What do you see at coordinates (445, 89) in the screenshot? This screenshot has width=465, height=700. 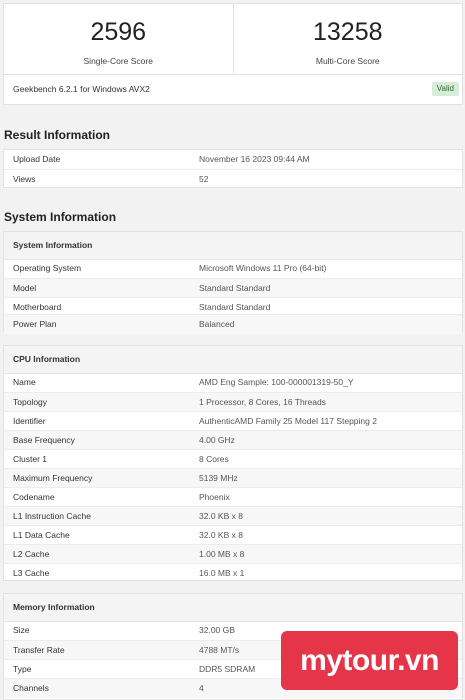 I see `valid-badge: Valid` at bounding box center [445, 89].